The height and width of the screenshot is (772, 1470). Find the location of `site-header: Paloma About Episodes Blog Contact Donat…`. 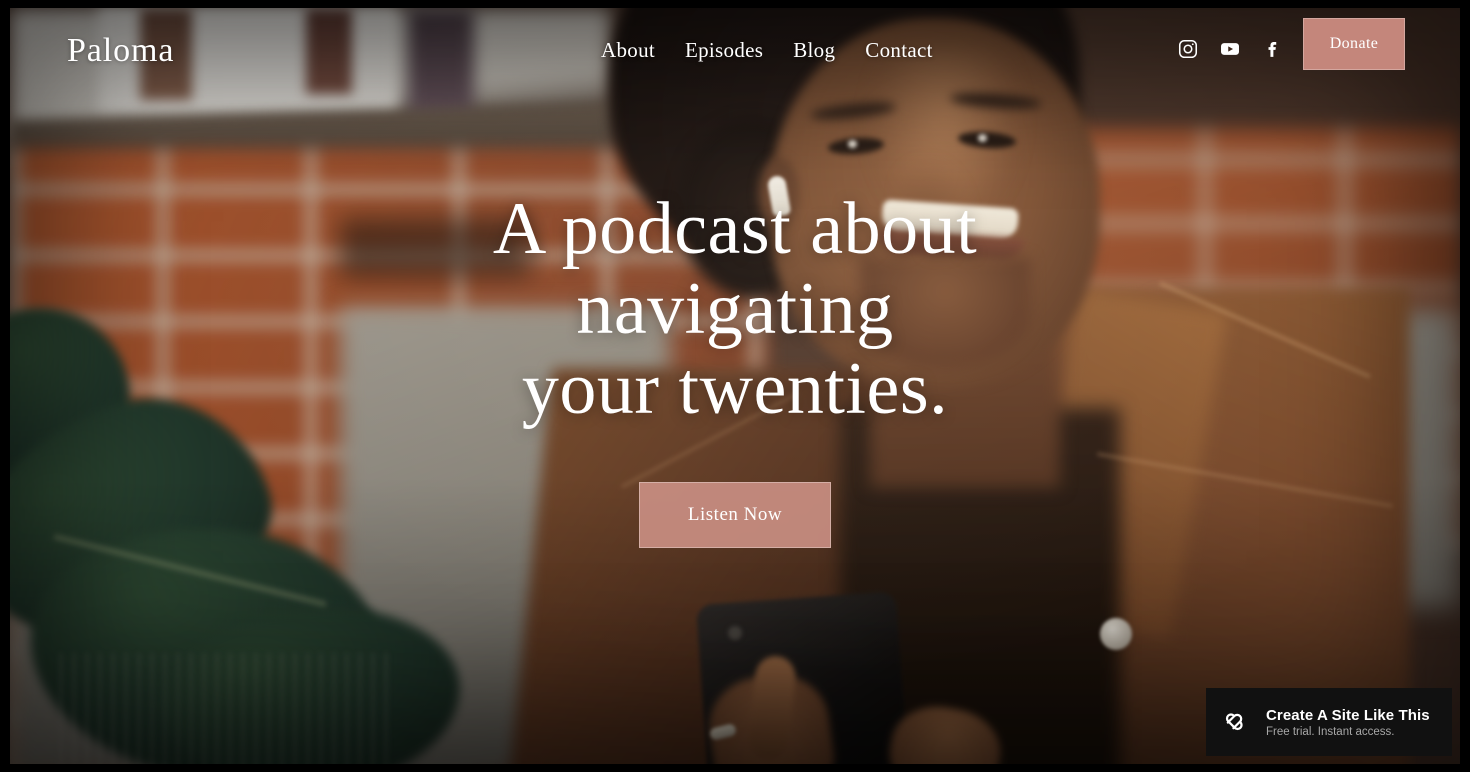

site-header: Paloma About Episodes Blog Contact Donat… is located at coordinates (735, 54).